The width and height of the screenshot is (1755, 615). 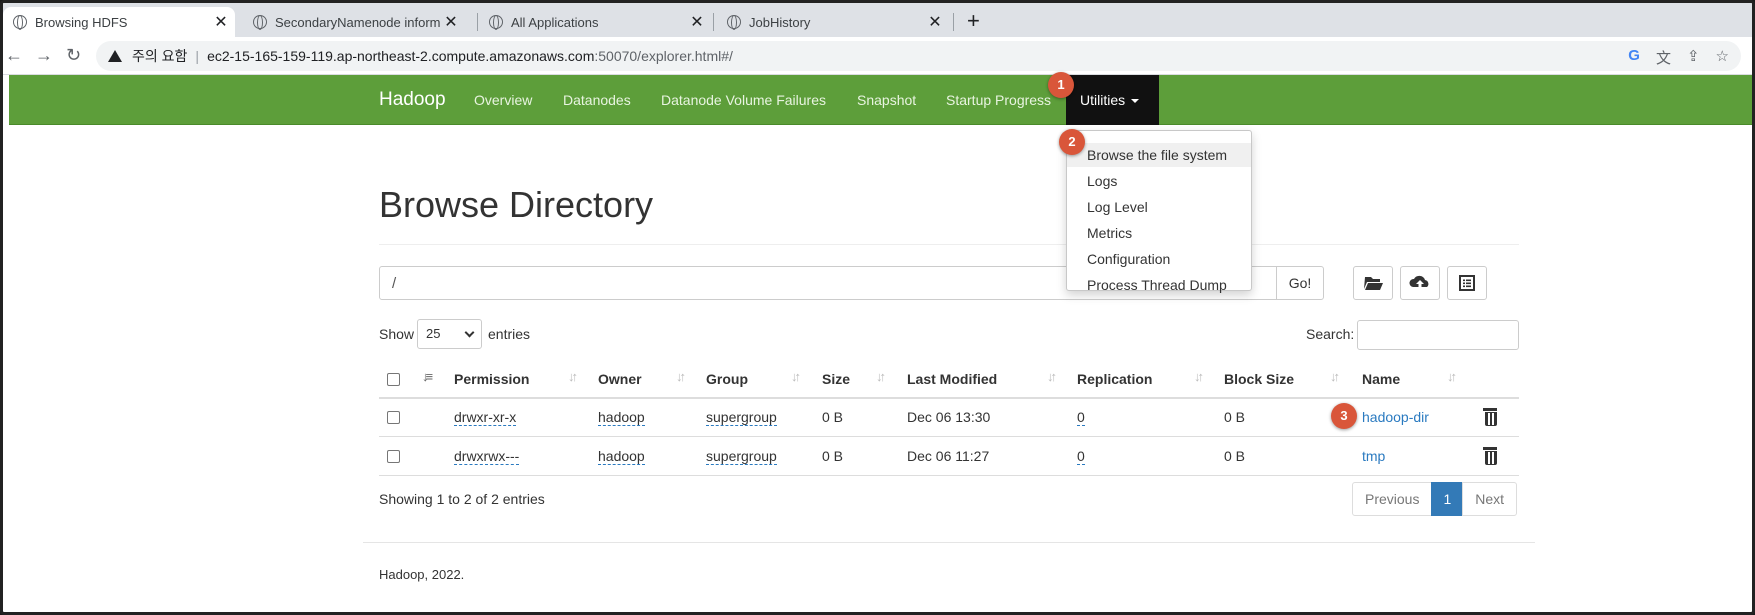 I want to click on column-replication: Replication, so click(x=1114, y=379).